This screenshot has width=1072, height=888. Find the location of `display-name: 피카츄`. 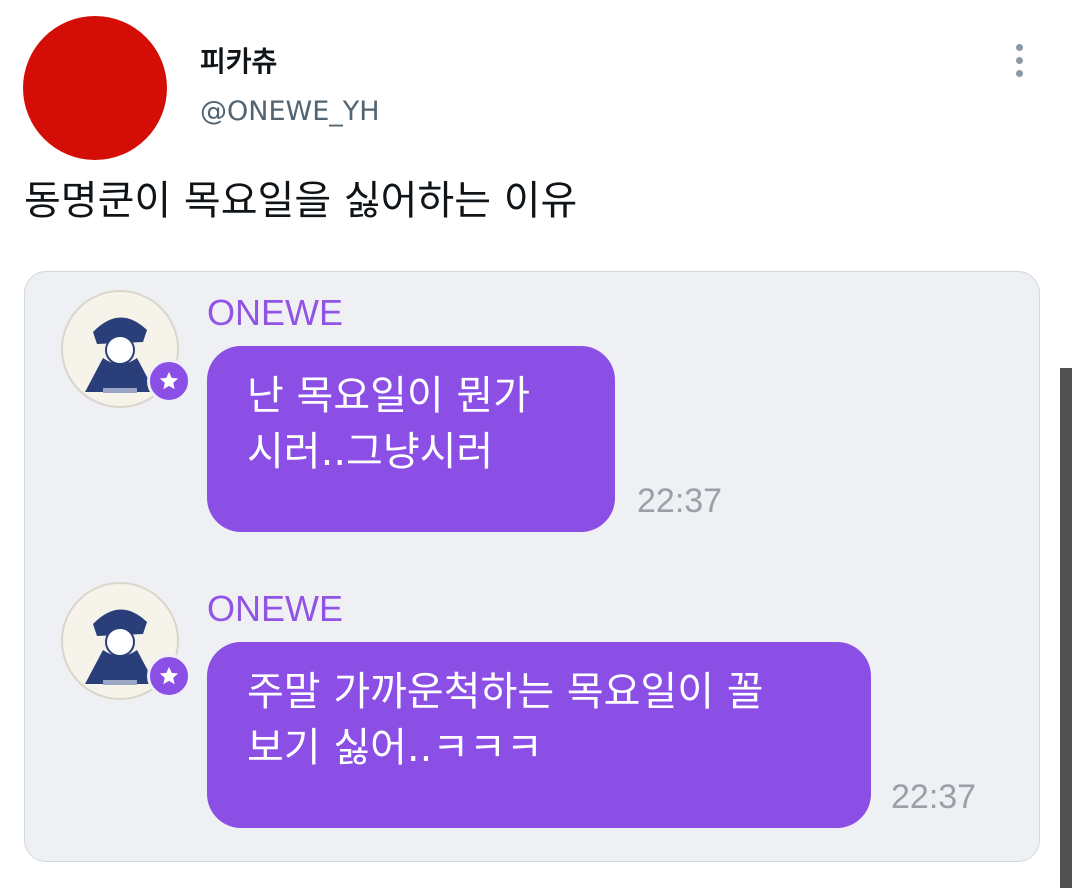

display-name: 피카츄 is located at coordinates (238, 60).